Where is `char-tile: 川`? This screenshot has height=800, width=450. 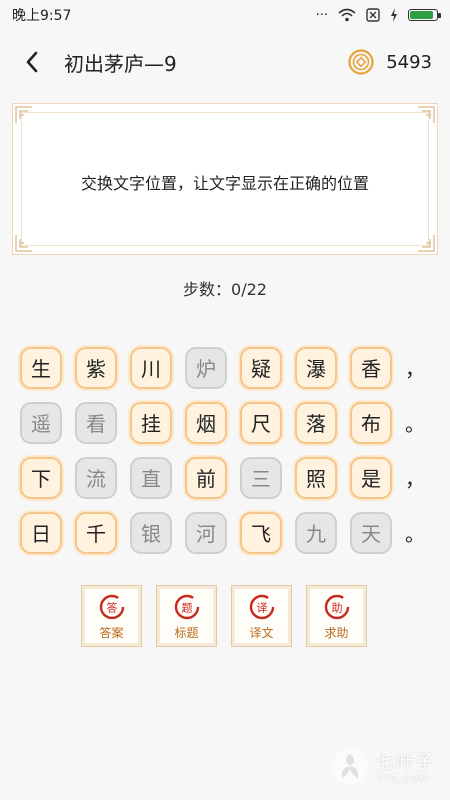
char-tile: 川 is located at coordinates (151, 367).